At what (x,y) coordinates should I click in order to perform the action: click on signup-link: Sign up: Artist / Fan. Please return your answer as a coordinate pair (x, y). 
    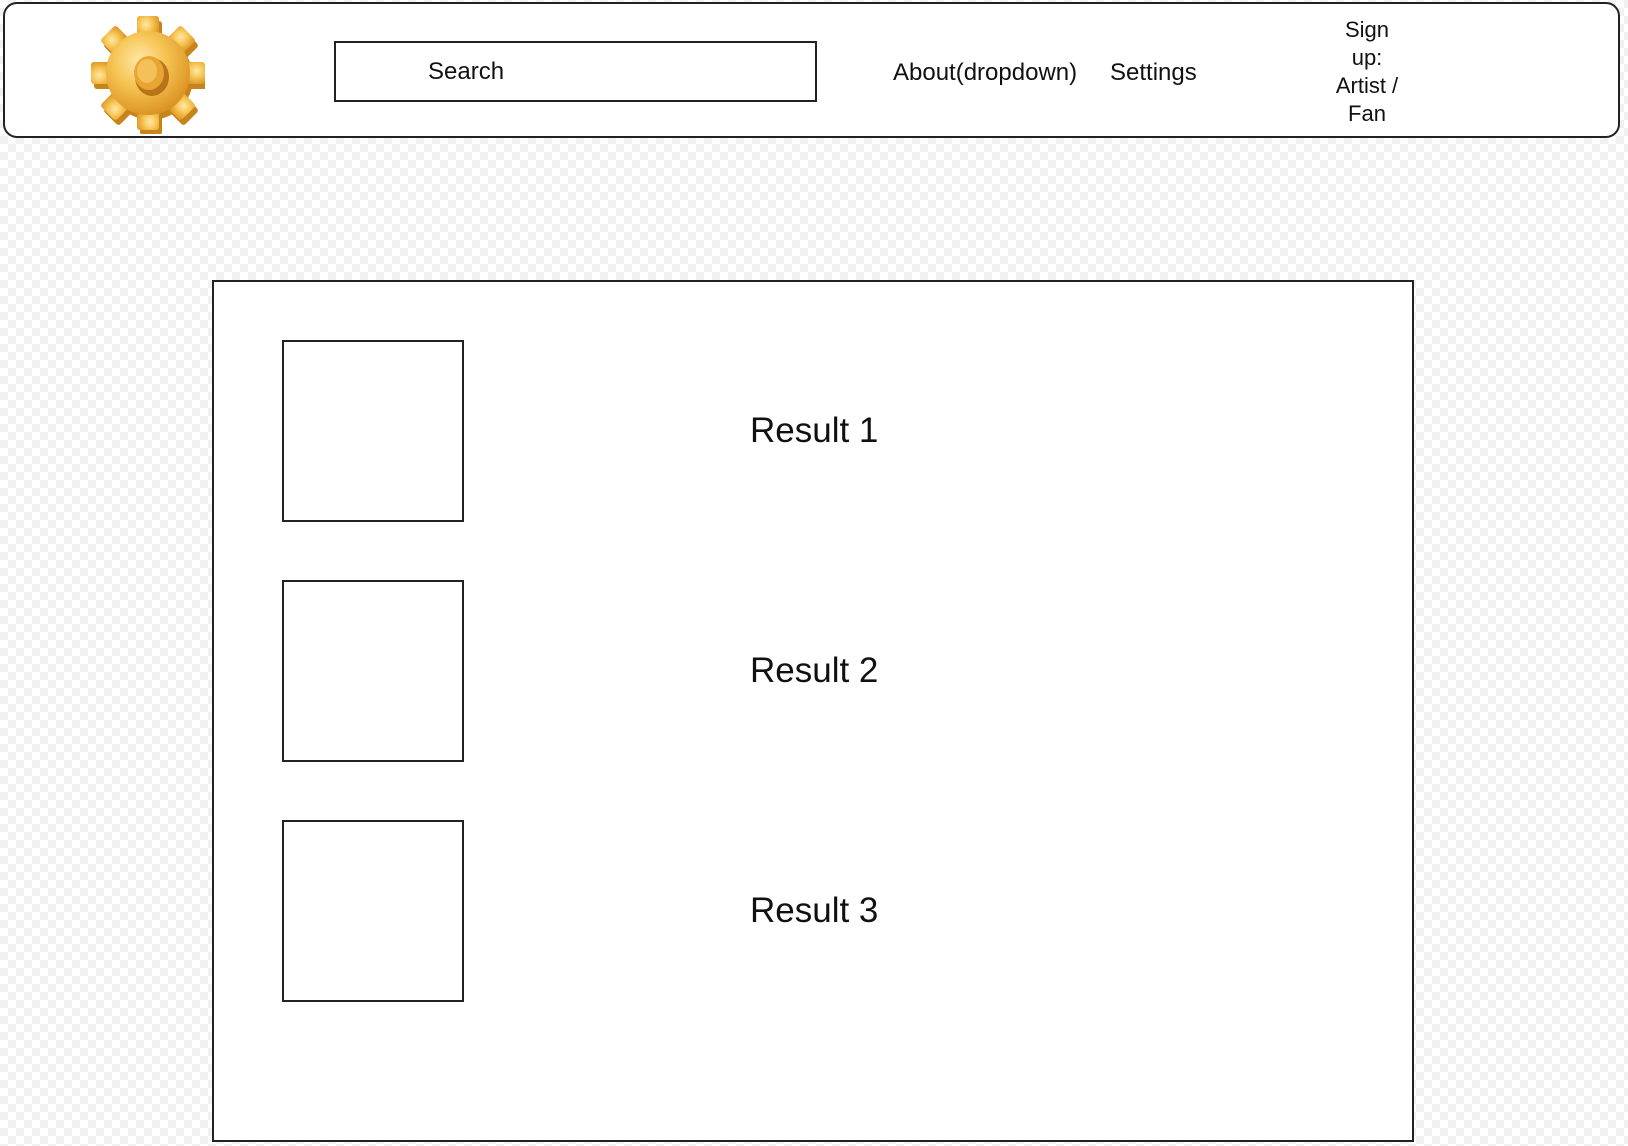
    Looking at the image, I should click on (1367, 72).